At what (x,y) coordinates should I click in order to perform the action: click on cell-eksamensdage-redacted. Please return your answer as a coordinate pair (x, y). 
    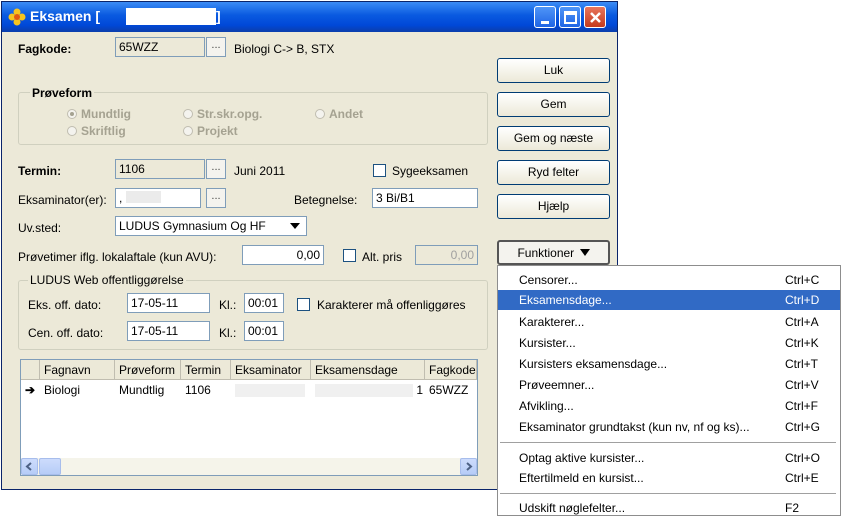
    Looking at the image, I should click on (364, 390).